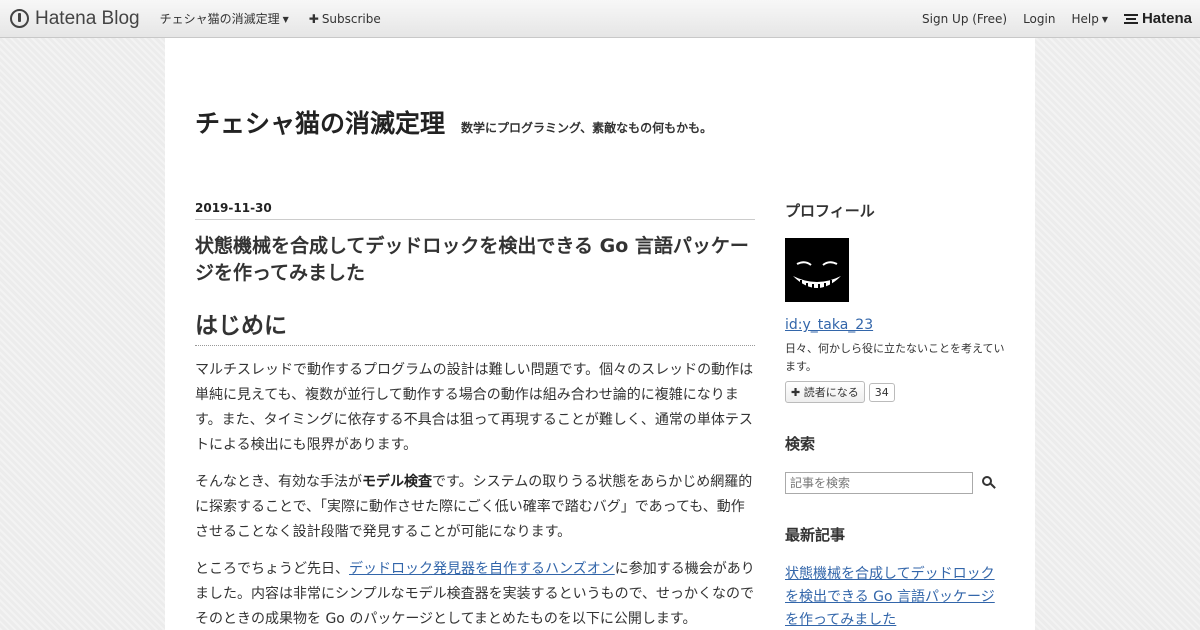  I want to click on entry-date: 2019-11-30, so click(475, 210).